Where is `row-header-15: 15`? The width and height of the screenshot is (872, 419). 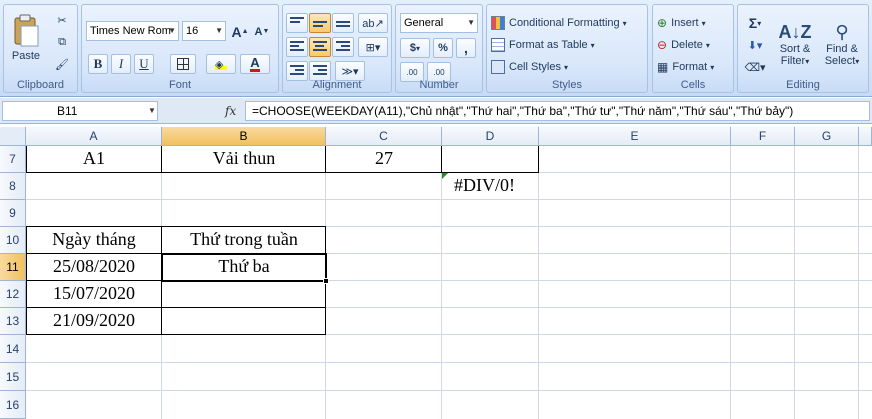
row-header-15: 15 is located at coordinates (13, 377).